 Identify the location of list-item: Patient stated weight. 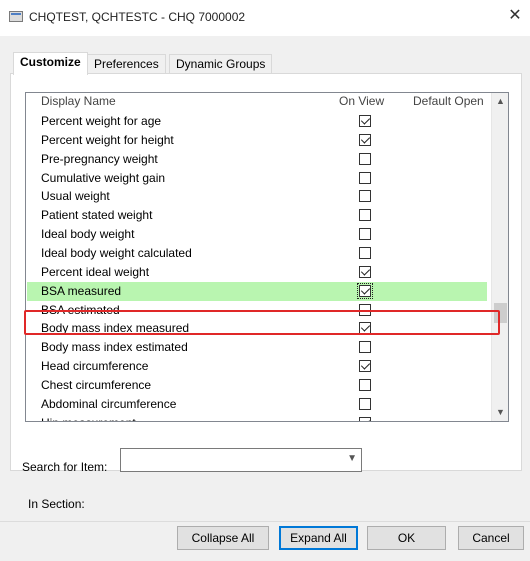
(257, 215).